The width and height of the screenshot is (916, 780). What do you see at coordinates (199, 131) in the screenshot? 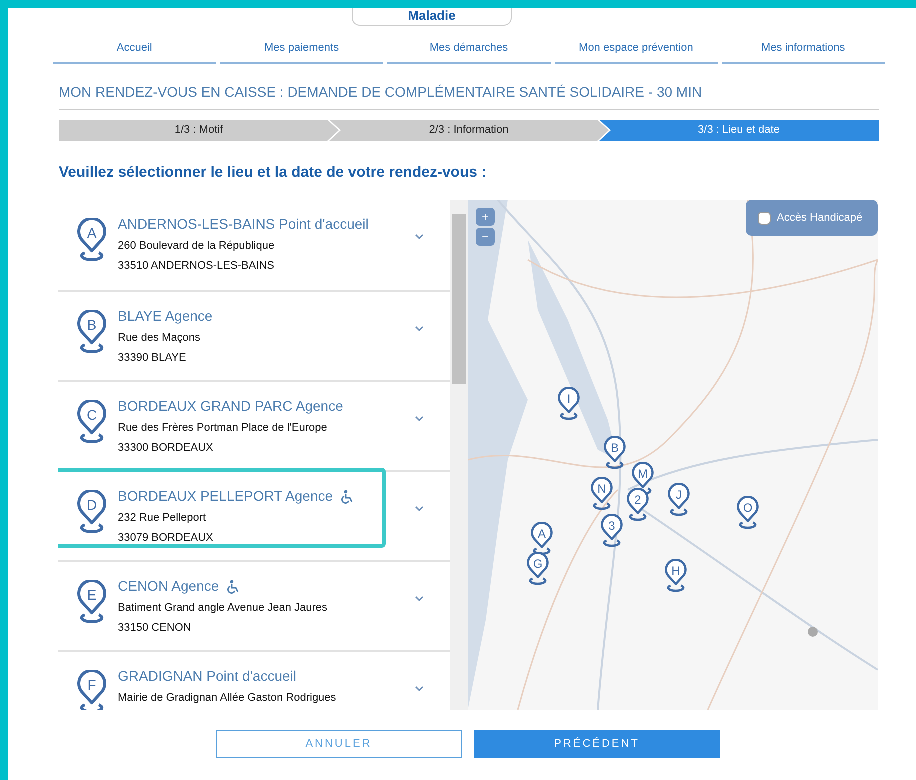
I see `step-tab: 1/3 : Motif` at bounding box center [199, 131].